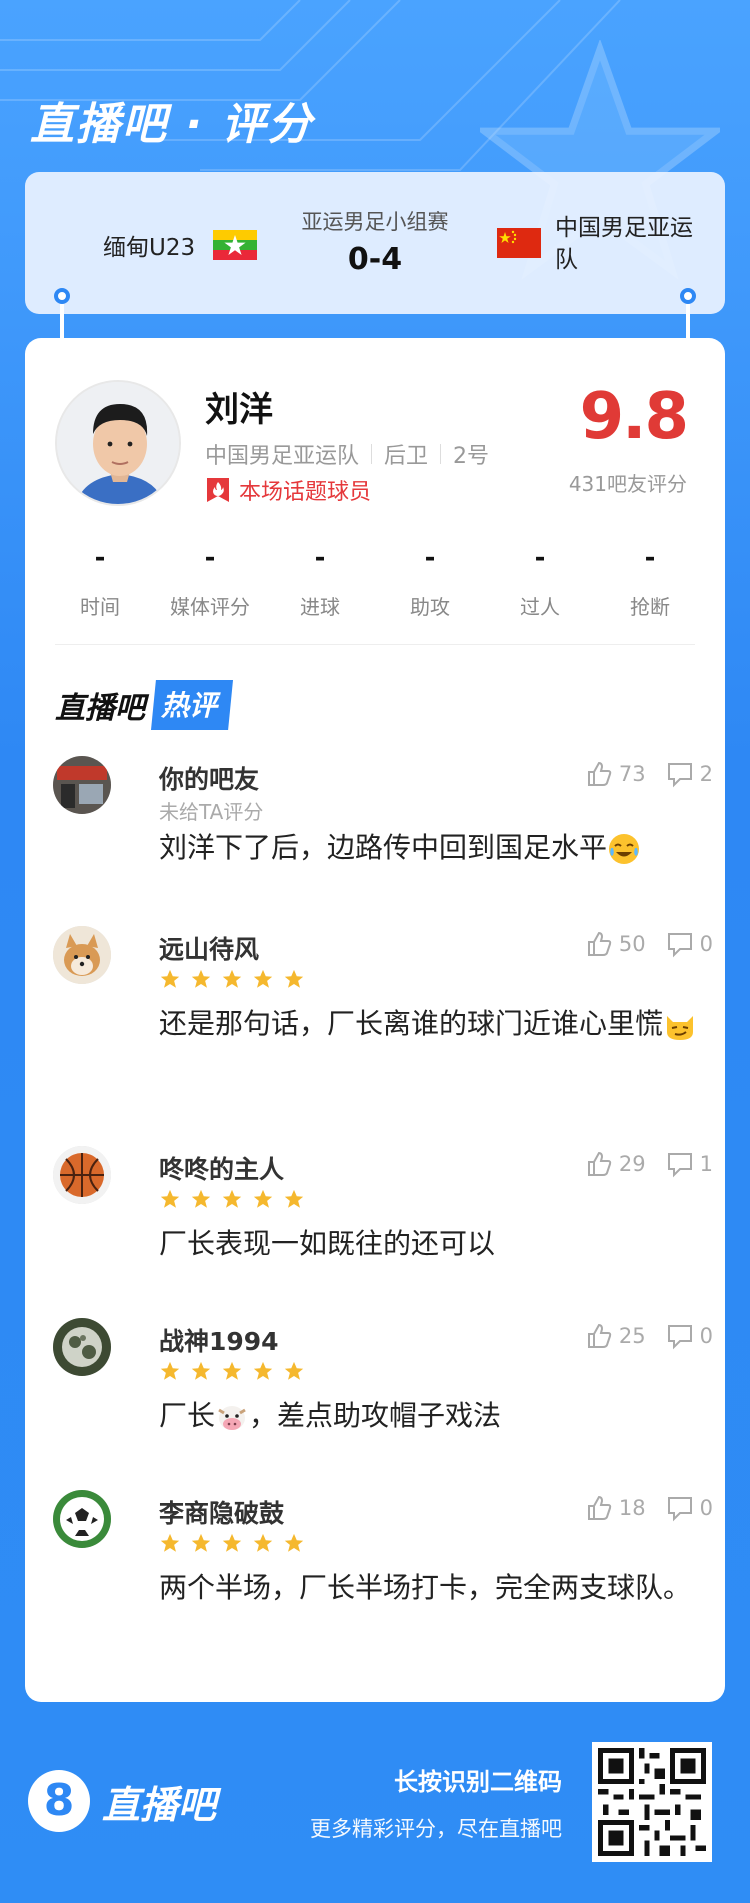 Image resolution: width=750 pixels, height=1903 pixels. Describe the element at coordinates (652, 1802) in the screenshot. I see `qr-code` at that location.